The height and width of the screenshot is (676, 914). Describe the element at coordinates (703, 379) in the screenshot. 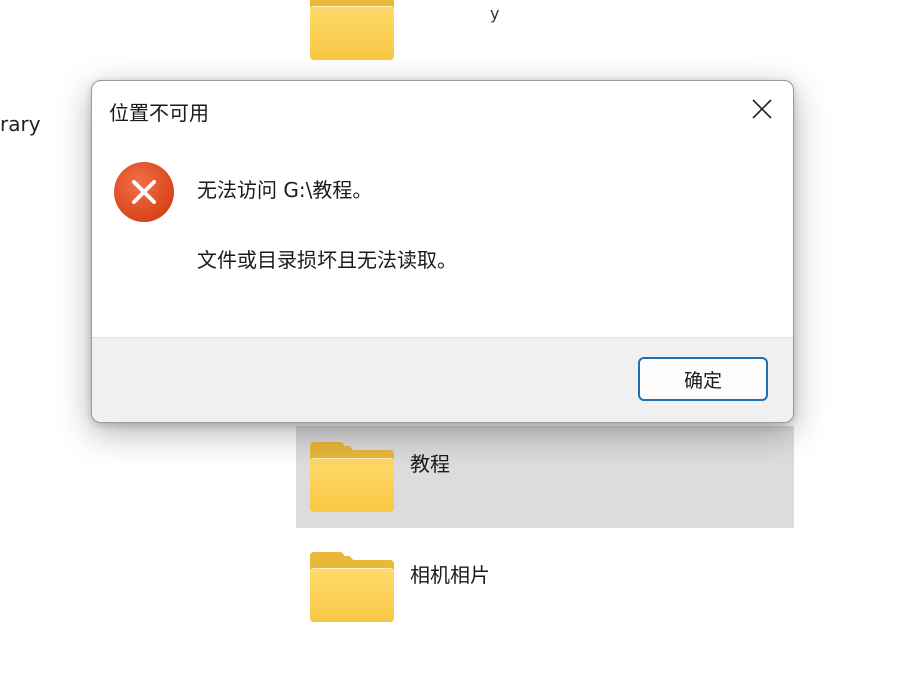

I see `ok-button: 确定` at that location.